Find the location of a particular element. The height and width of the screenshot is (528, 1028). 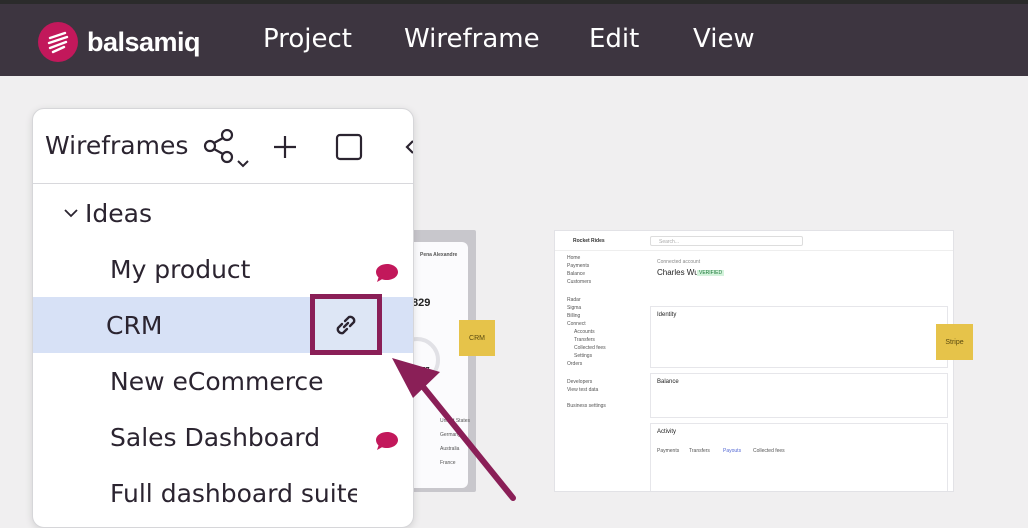

tree-item-full-dashboard-suite: Full dashboard suite is located at coordinates (195, 493).